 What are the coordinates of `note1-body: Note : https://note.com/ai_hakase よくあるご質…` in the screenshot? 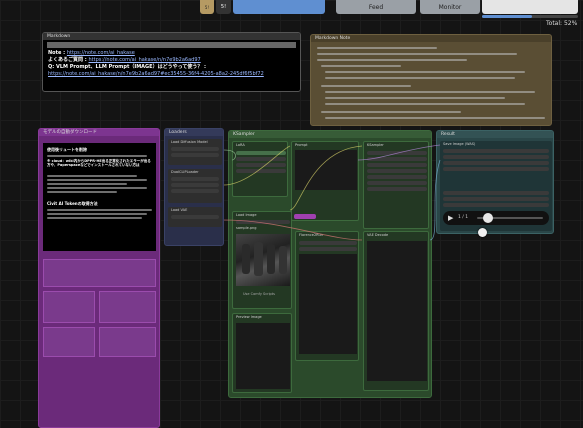 It's located at (173, 64).